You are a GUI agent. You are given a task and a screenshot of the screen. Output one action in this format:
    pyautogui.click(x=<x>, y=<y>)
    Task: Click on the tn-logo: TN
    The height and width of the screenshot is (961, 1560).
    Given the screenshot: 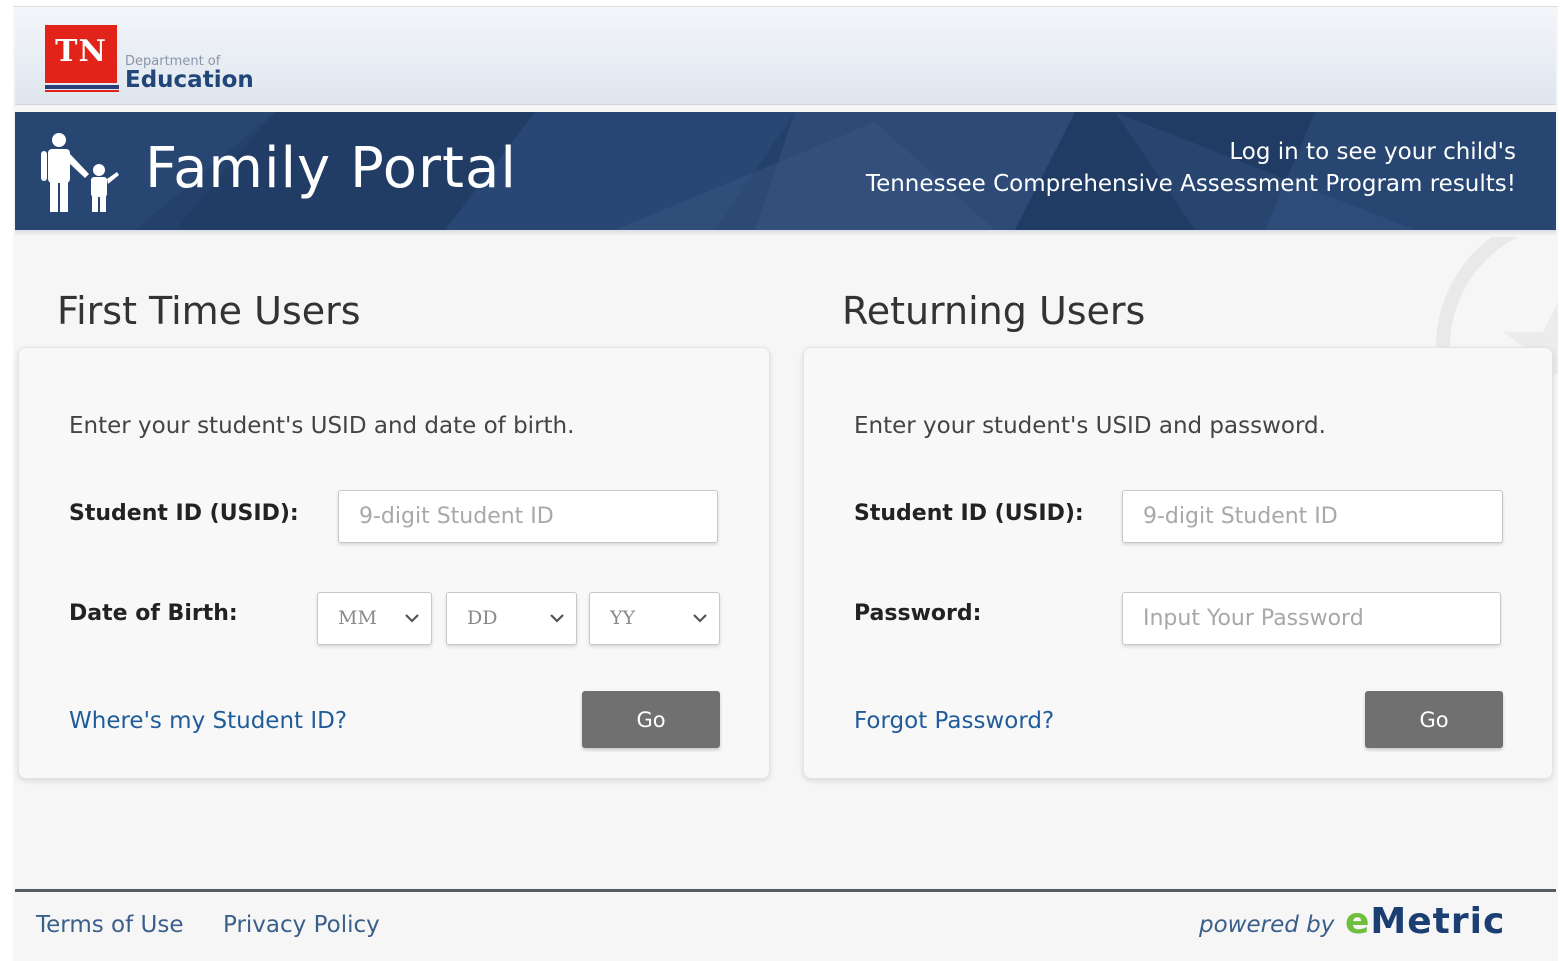 What is the action you would take?
    pyautogui.click(x=81, y=54)
    